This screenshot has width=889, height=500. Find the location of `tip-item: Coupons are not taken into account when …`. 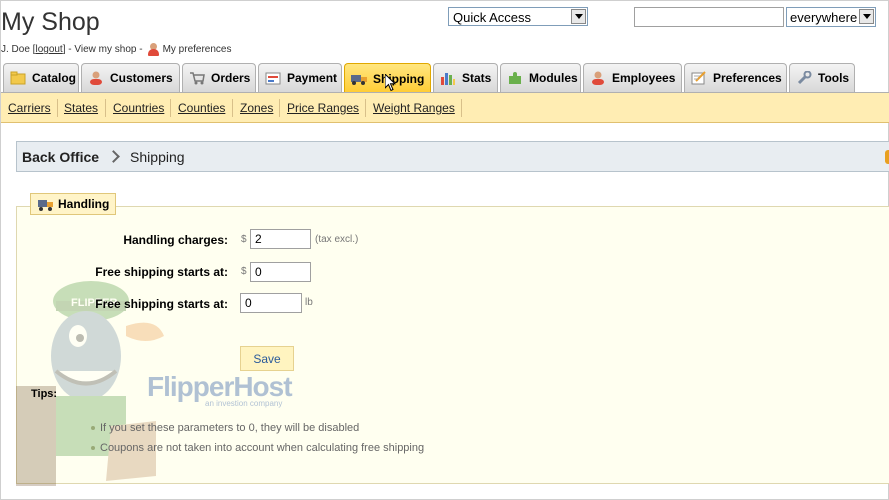

tip-item: Coupons are not taken into account when … is located at coordinates (257, 448).